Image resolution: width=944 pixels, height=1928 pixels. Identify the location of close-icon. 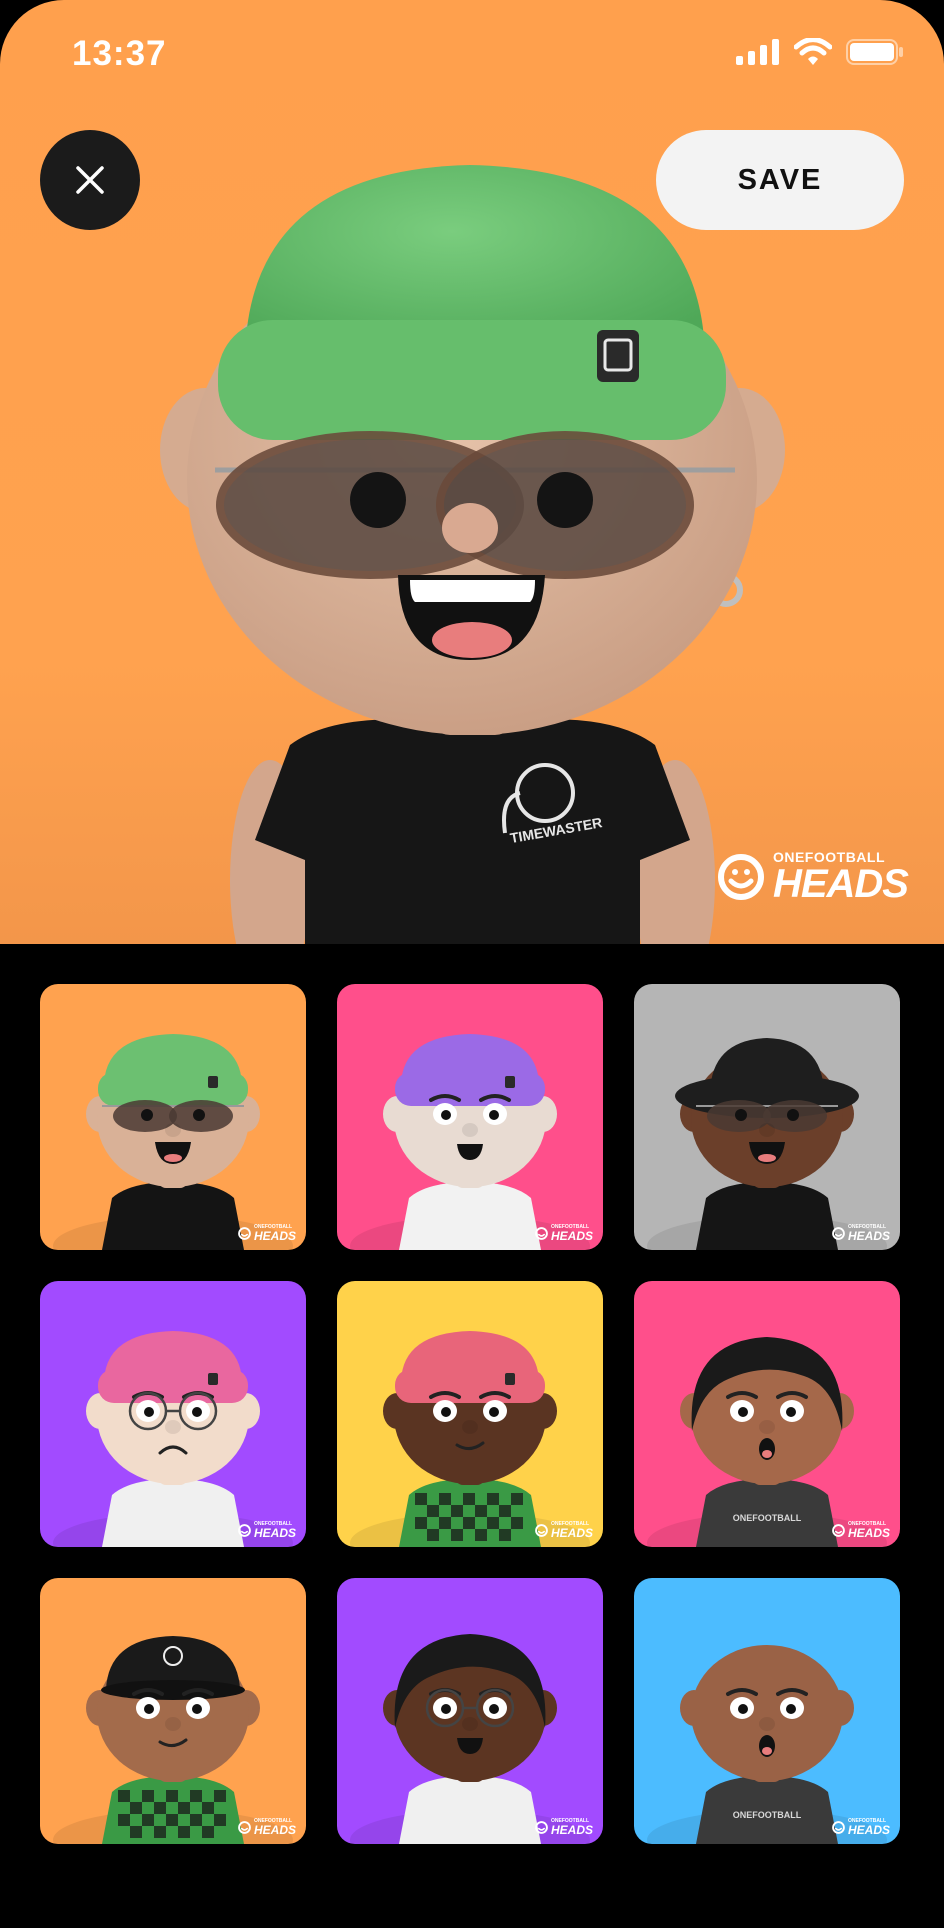
(90, 180).